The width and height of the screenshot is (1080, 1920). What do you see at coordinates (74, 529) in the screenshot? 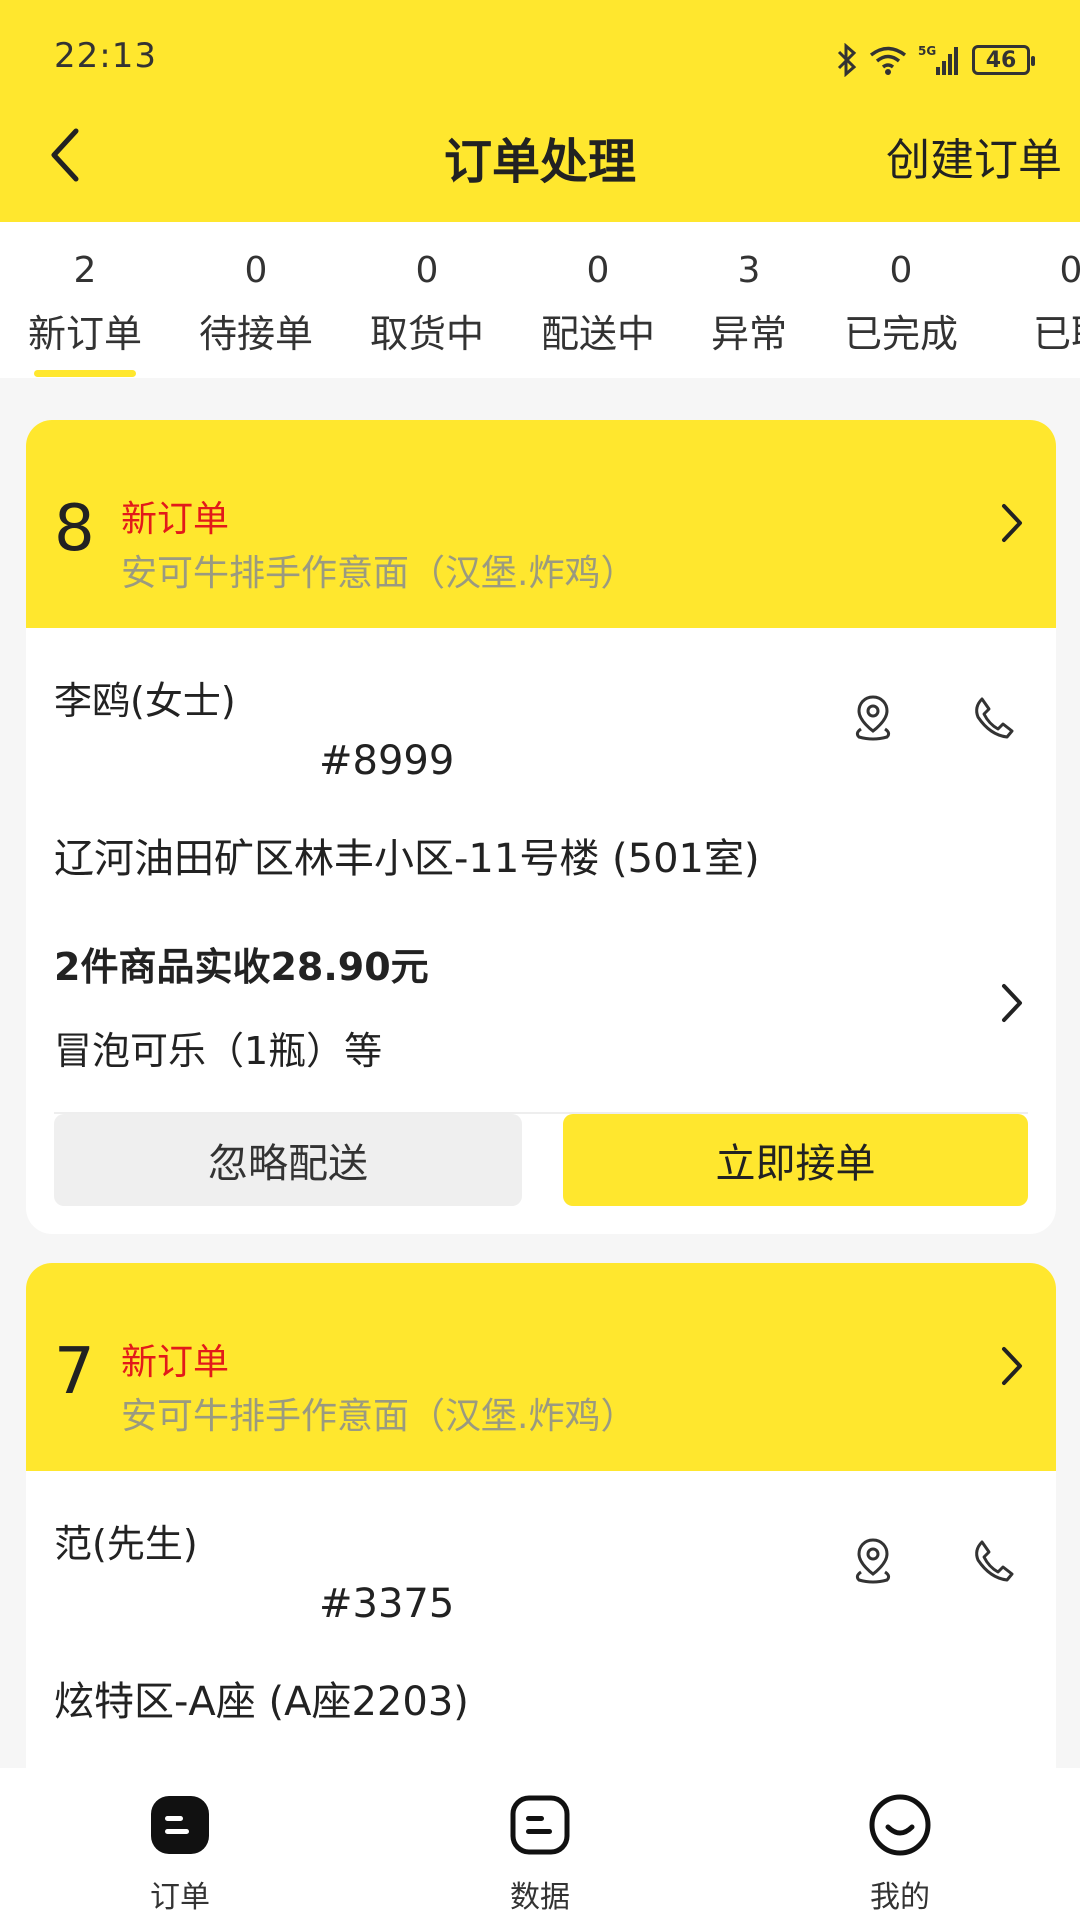
I see `order-number: 8` at bounding box center [74, 529].